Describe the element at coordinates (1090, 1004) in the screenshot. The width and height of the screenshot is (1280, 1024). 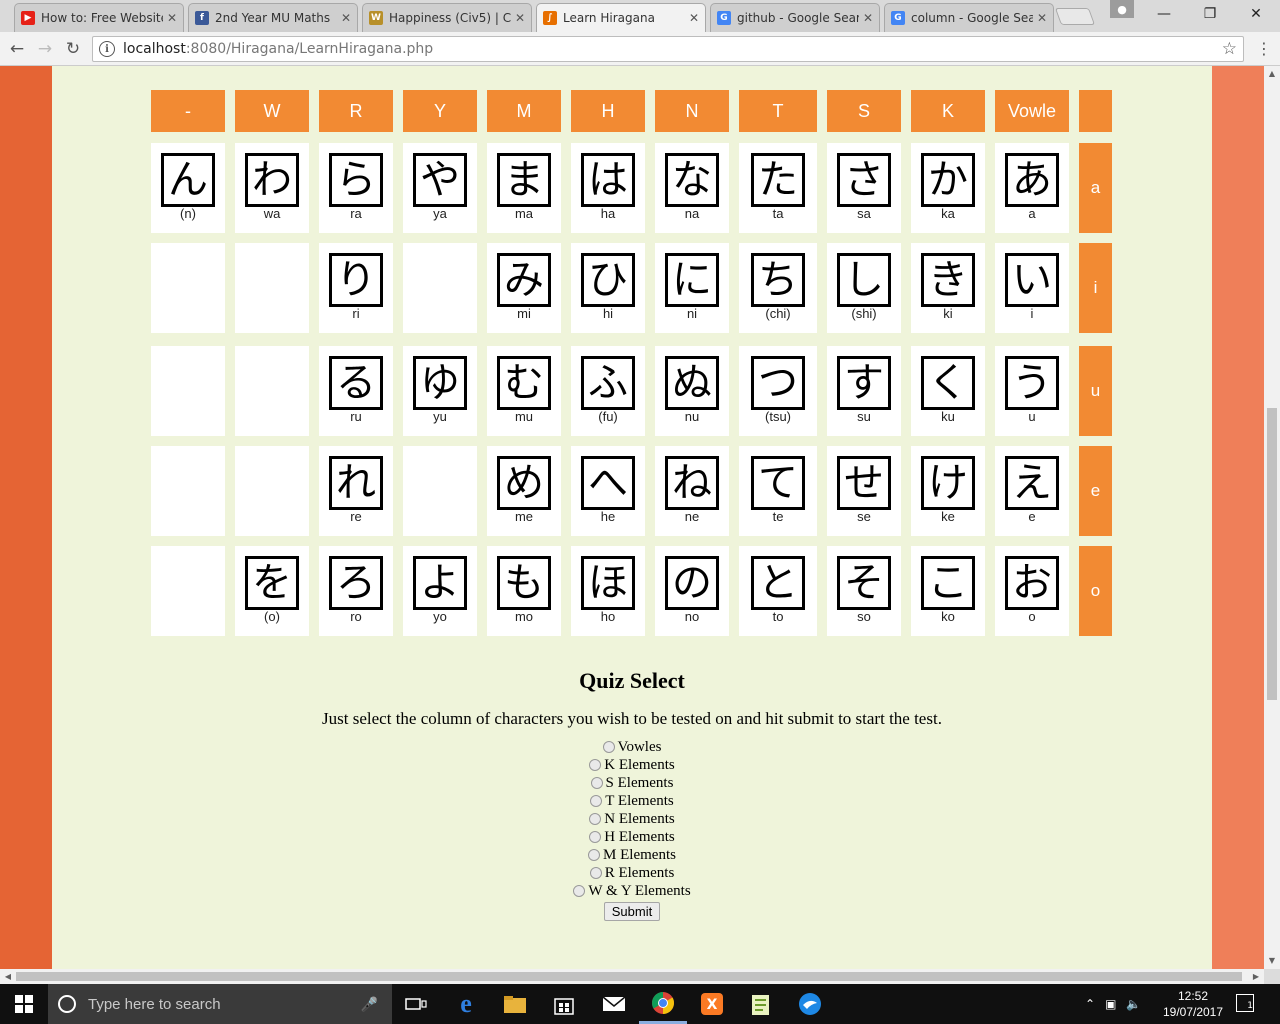
I see `tray-chevron-icon: ⌃` at that location.